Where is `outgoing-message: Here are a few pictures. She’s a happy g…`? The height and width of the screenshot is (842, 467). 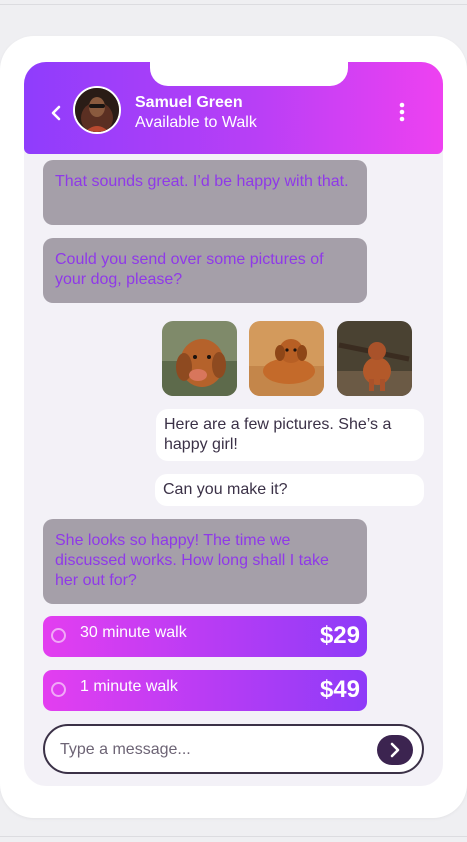 outgoing-message: Here are a few pictures. She’s a happy g… is located at coordinates (290, 435).